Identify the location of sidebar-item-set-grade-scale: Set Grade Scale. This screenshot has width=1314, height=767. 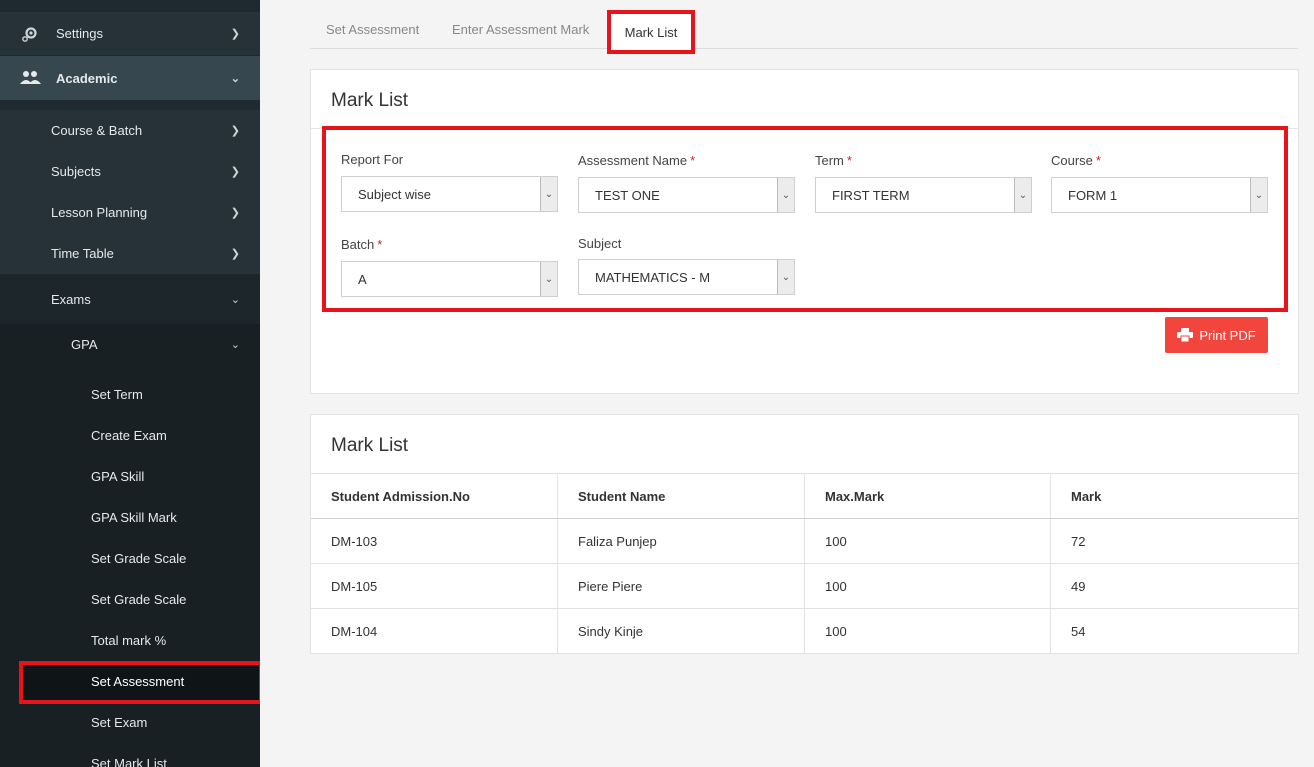
(130, 558).